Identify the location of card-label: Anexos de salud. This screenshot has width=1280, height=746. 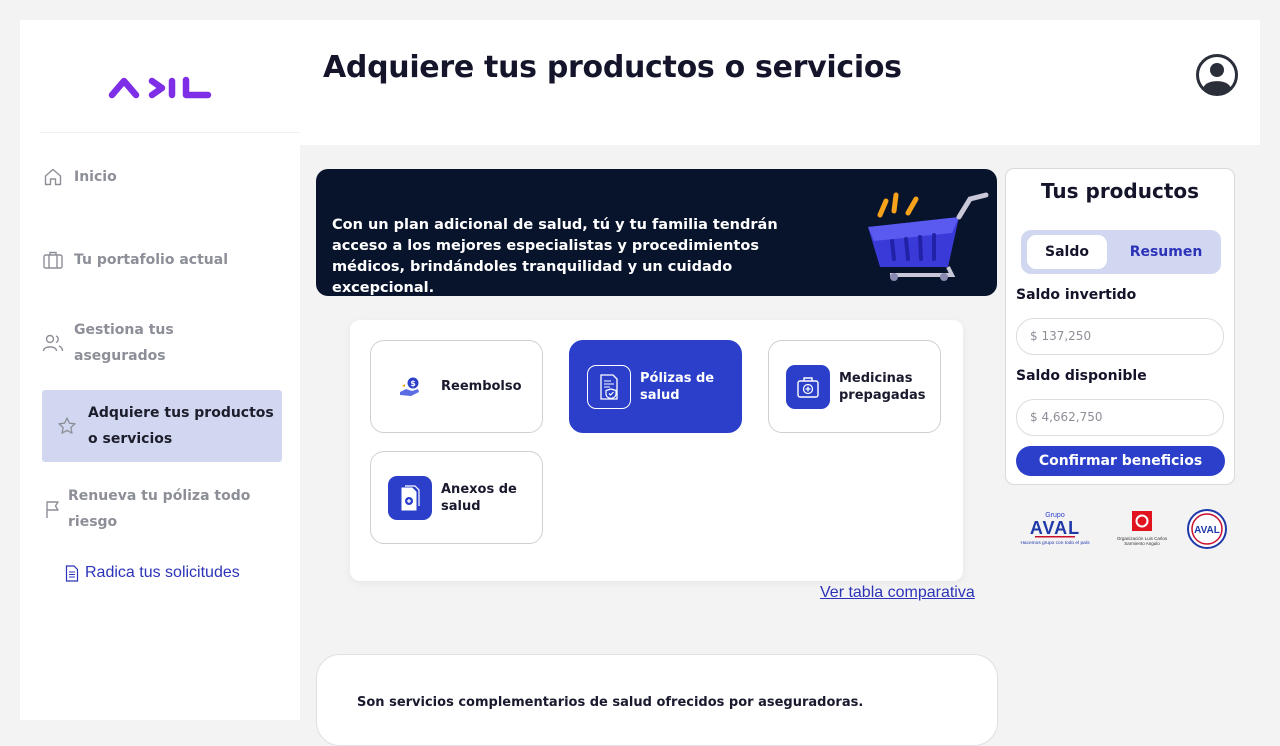
(479, 497).